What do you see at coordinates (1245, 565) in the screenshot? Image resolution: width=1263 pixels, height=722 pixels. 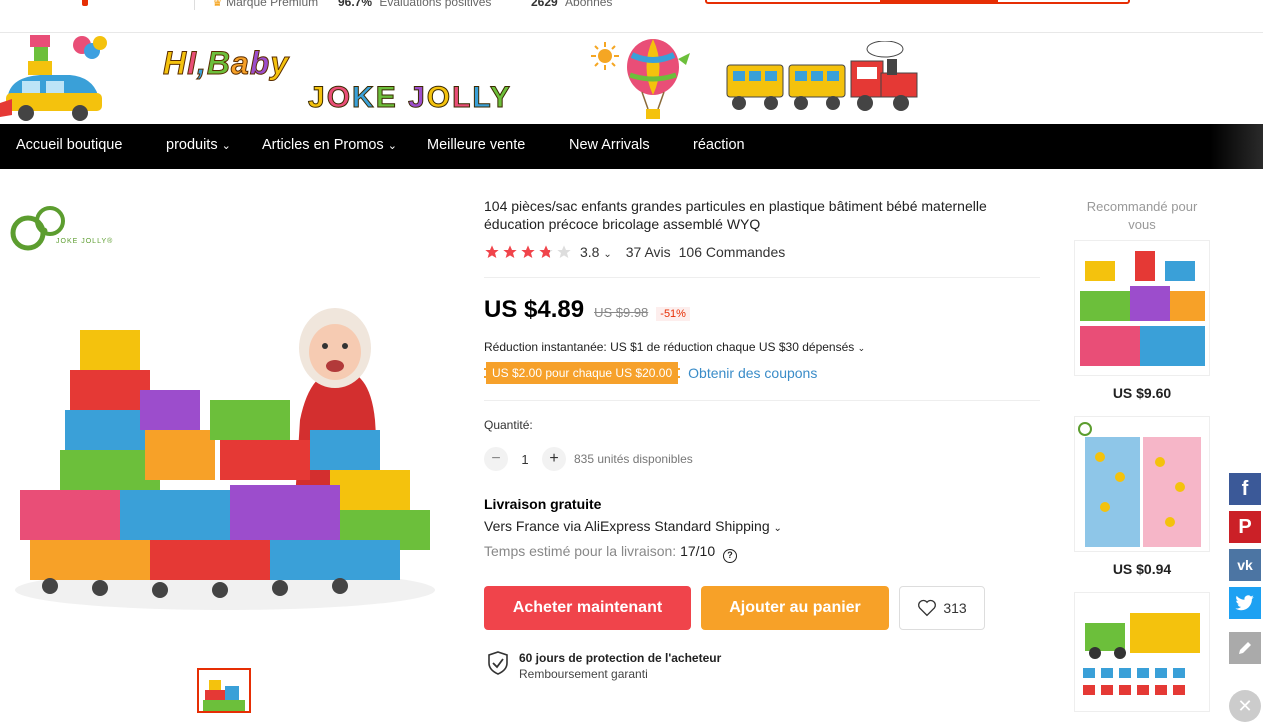 I see `vk-icon: vk` at bounding box center [1245, 565].